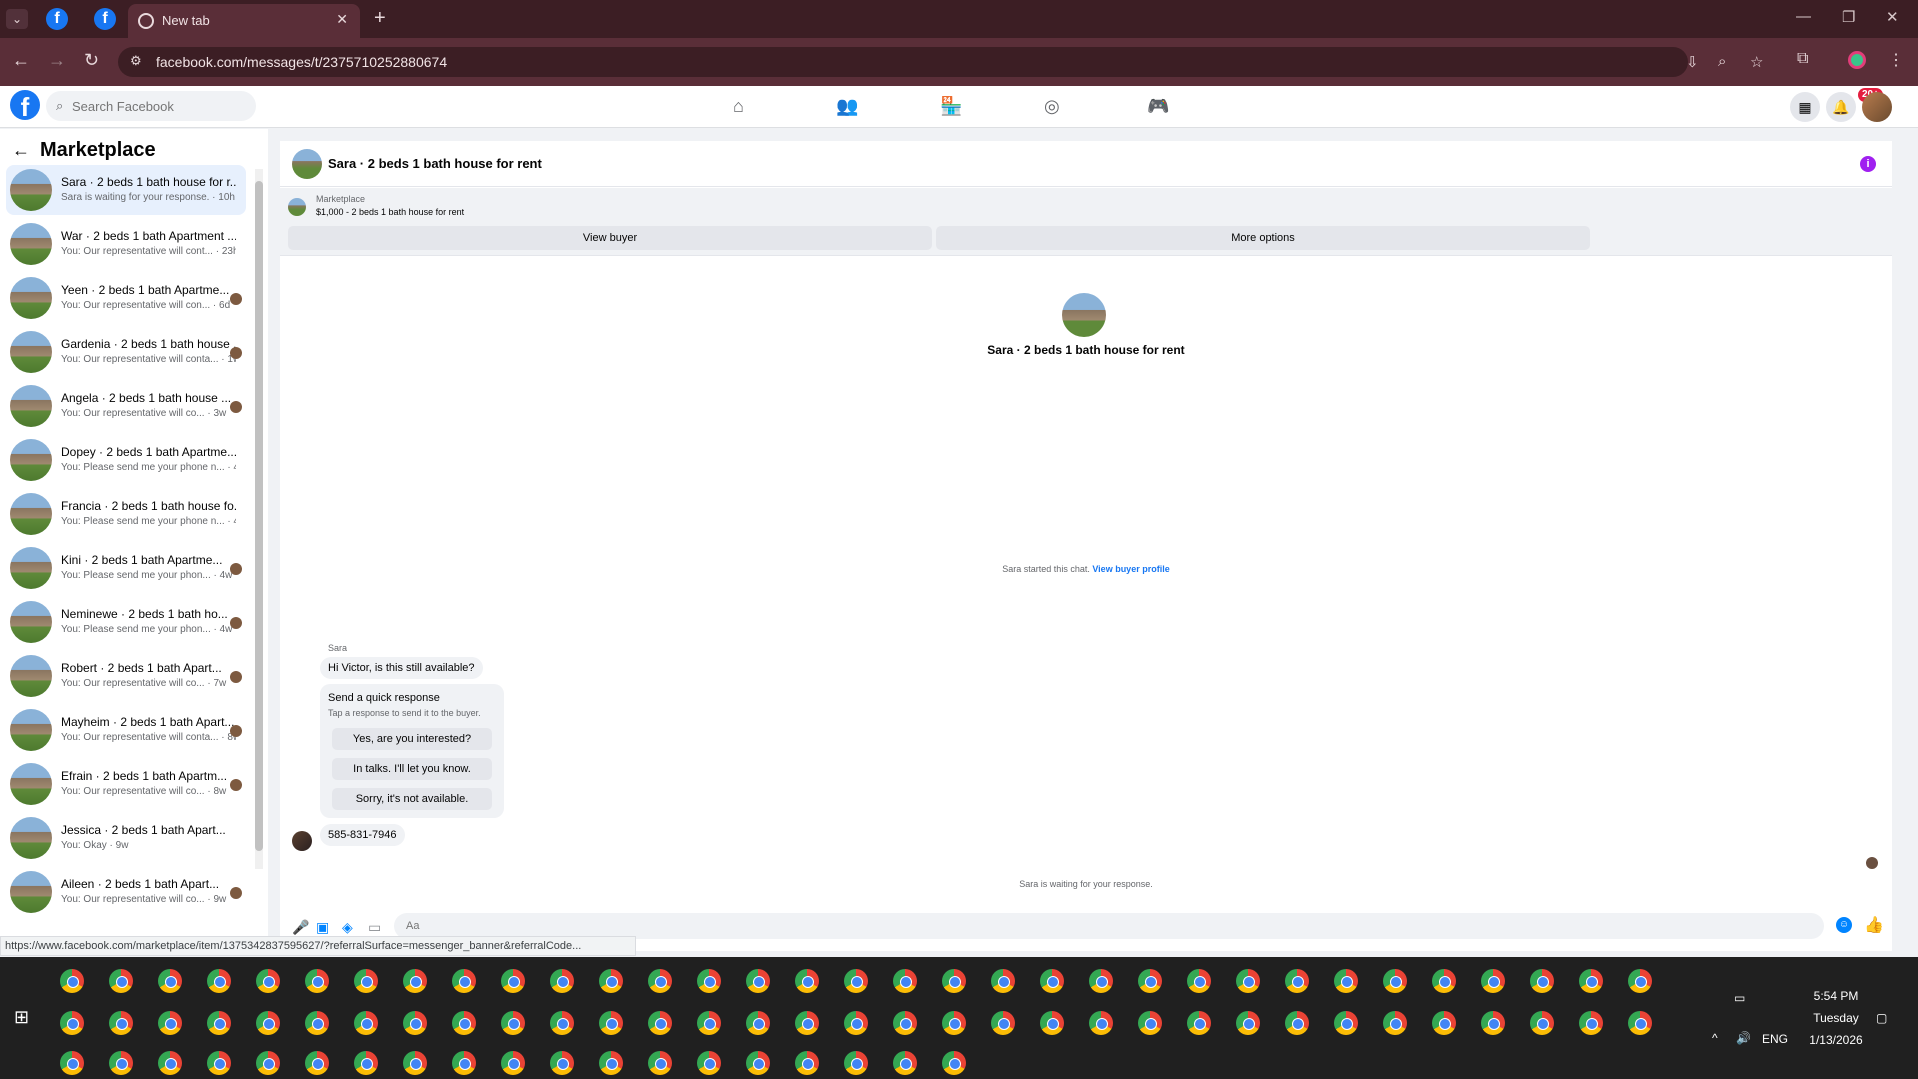 The width and height of the screenshot is (1918, 1079). I want to click on view-buyer-button: View buyer, so click(610, 238).